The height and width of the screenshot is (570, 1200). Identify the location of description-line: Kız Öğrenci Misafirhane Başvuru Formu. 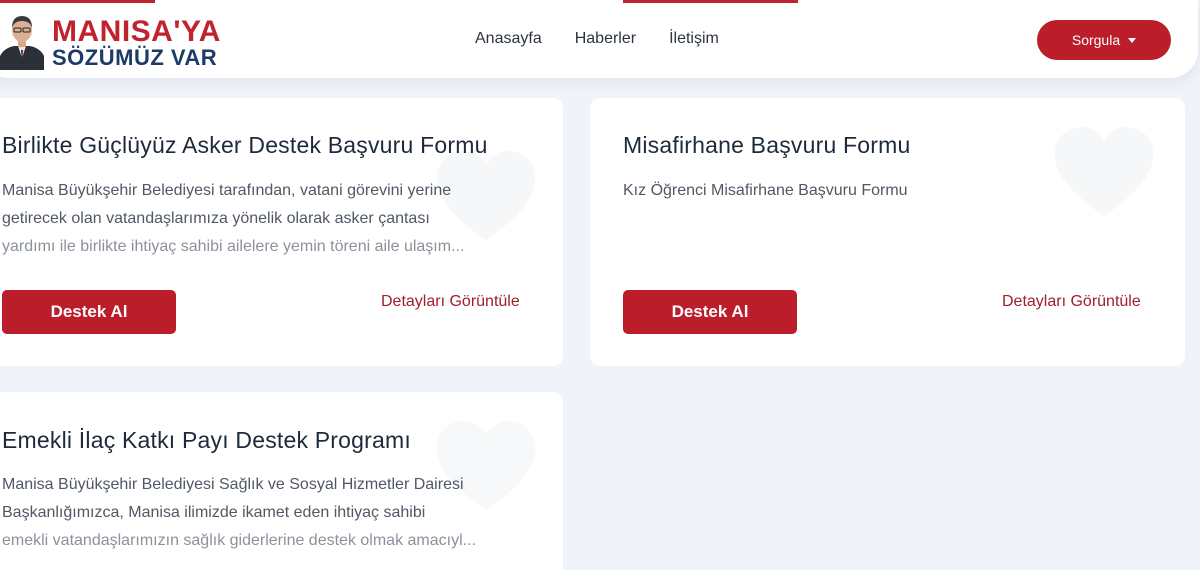
(765, 190).